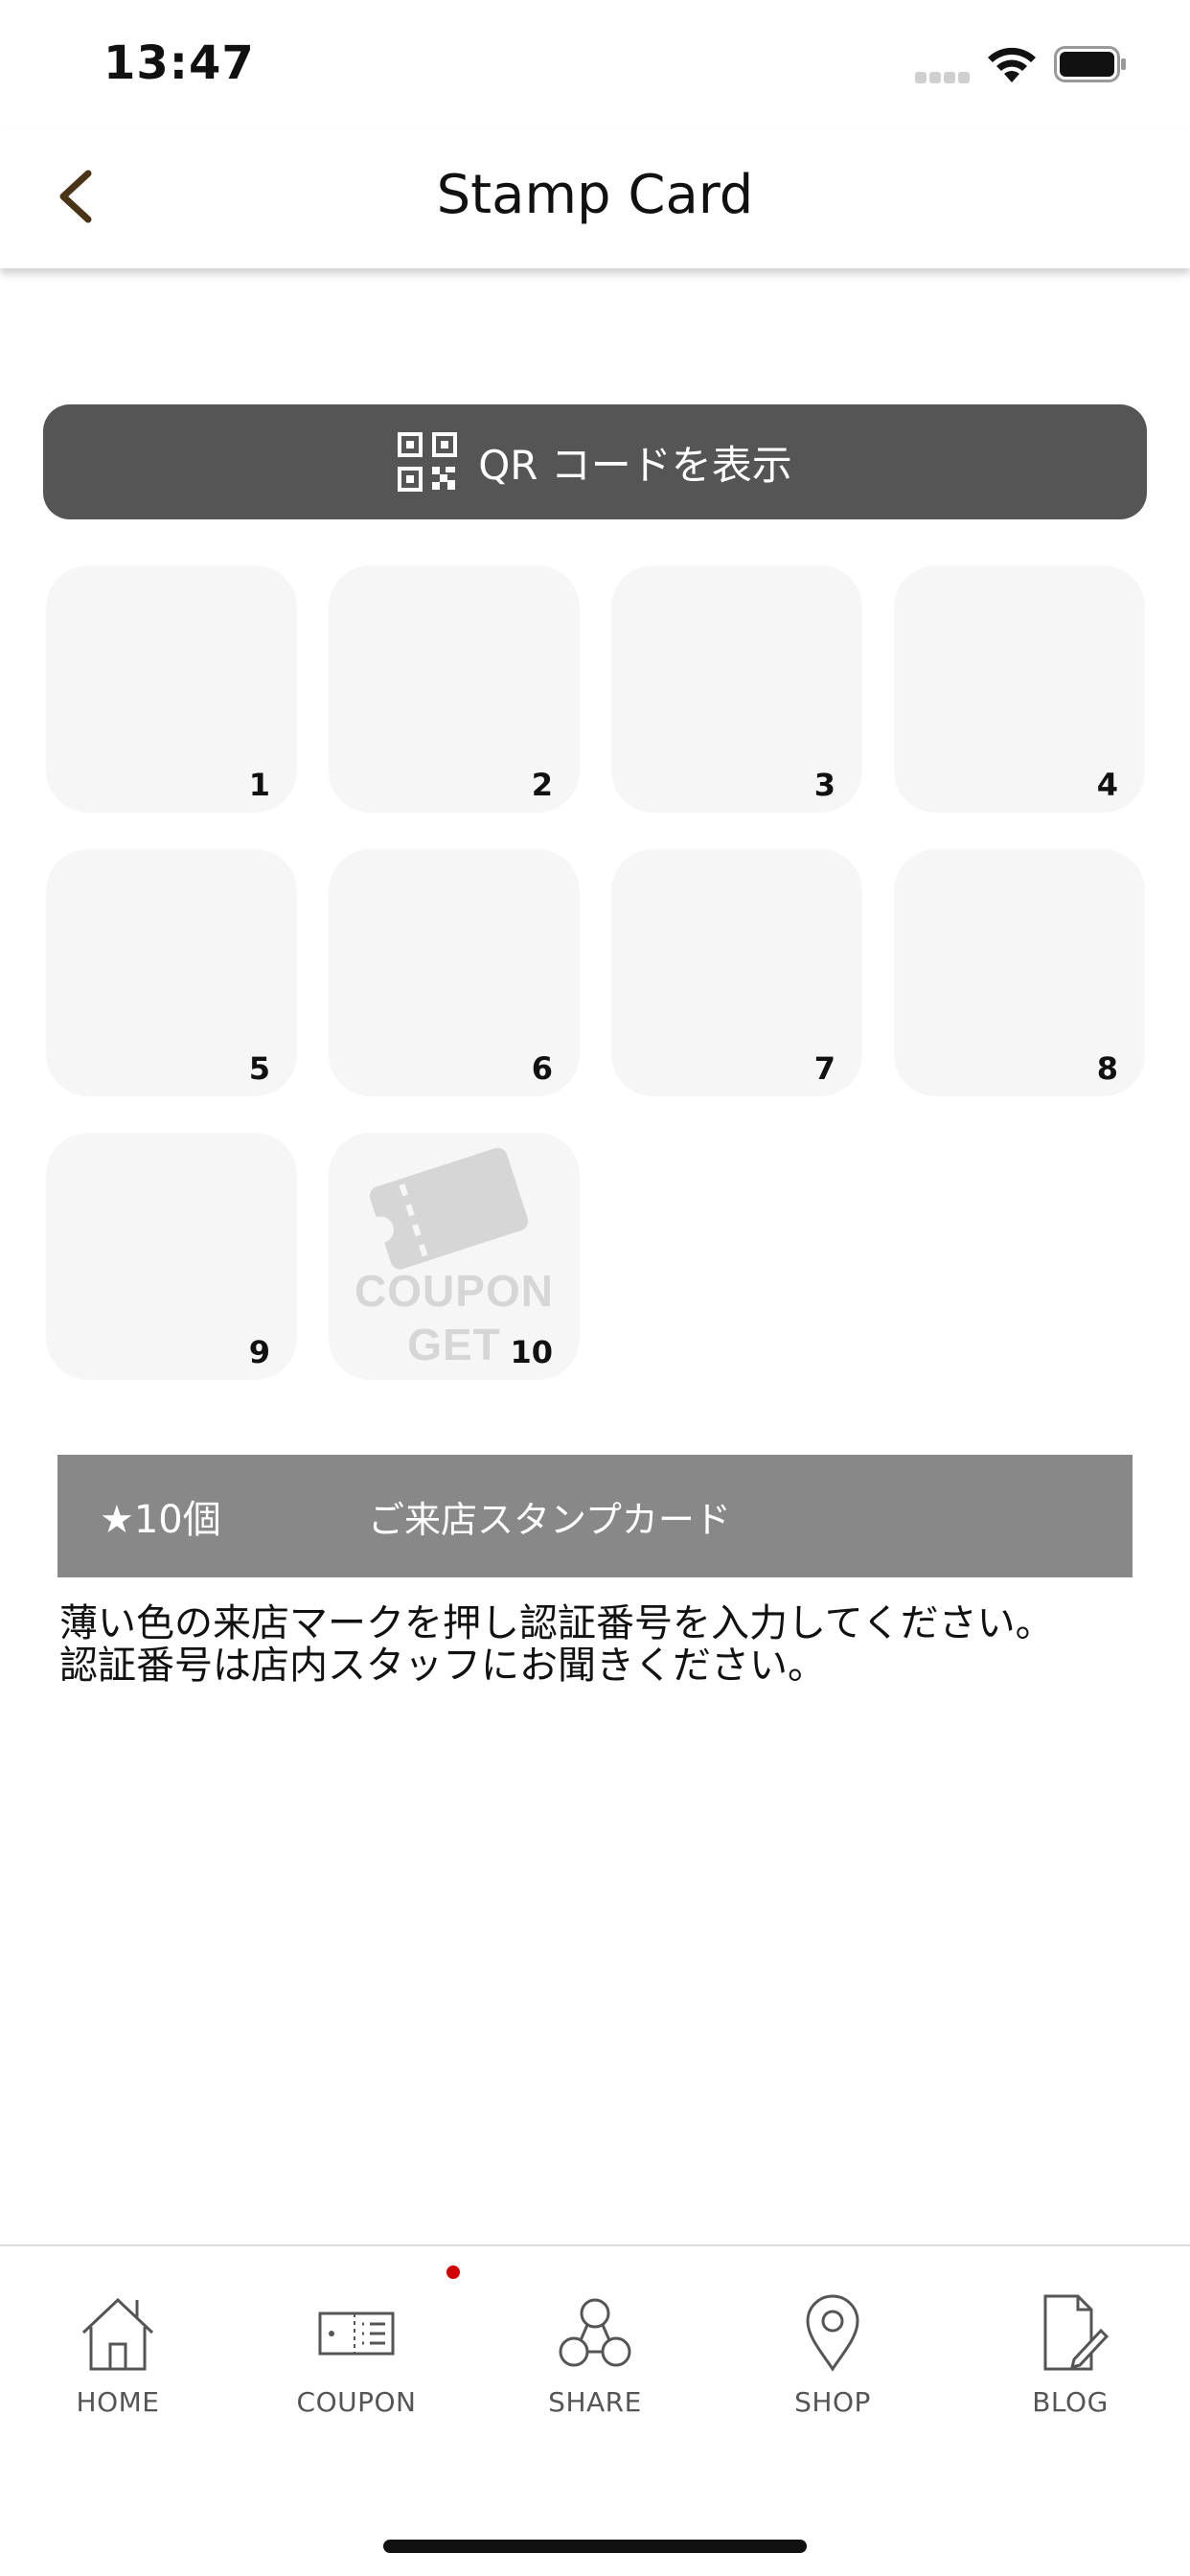  What do you see at coordinates (118, 2402) in the screenshot?
I see `tab-home-label: HOME` at bounding box center [118, 2402].